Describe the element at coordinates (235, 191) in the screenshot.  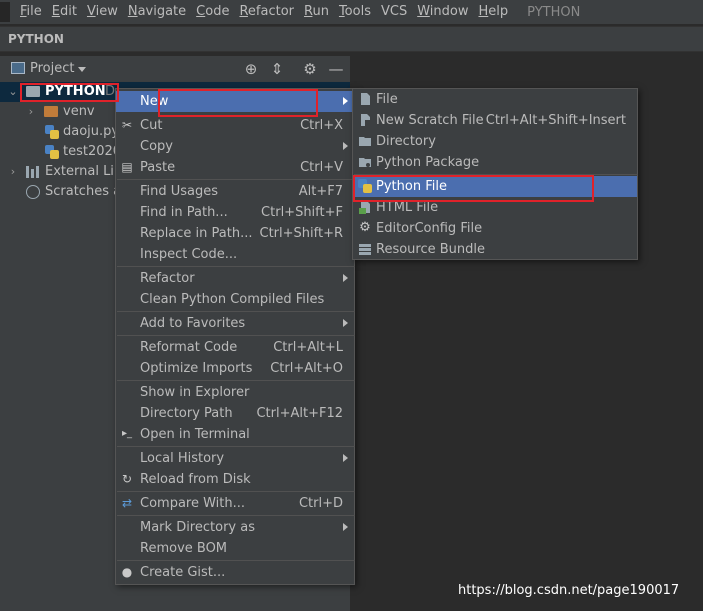
I see `menu-item-find-usages: Find Usages Alt+F7` at that location.